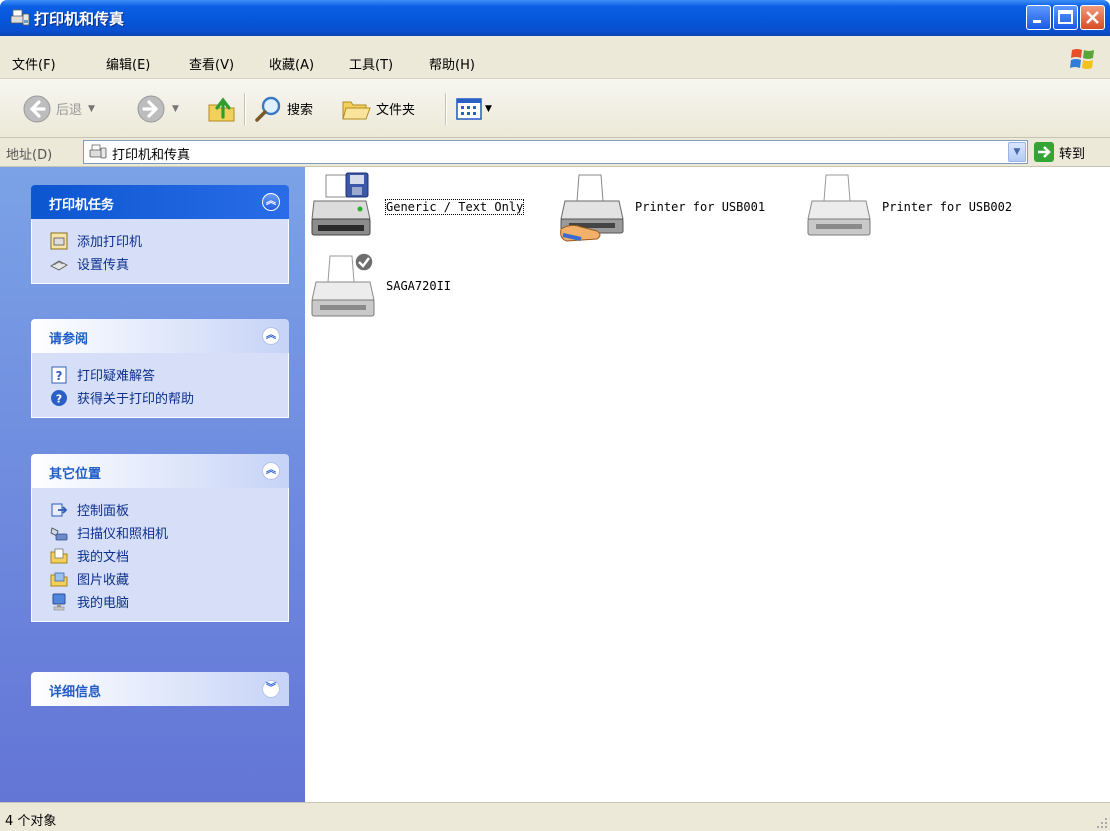 The image size is (1110, 831). Describe the element at coordinates (151, 155) in the screenshot. I see `address-value: 打印机和传真` at that location.